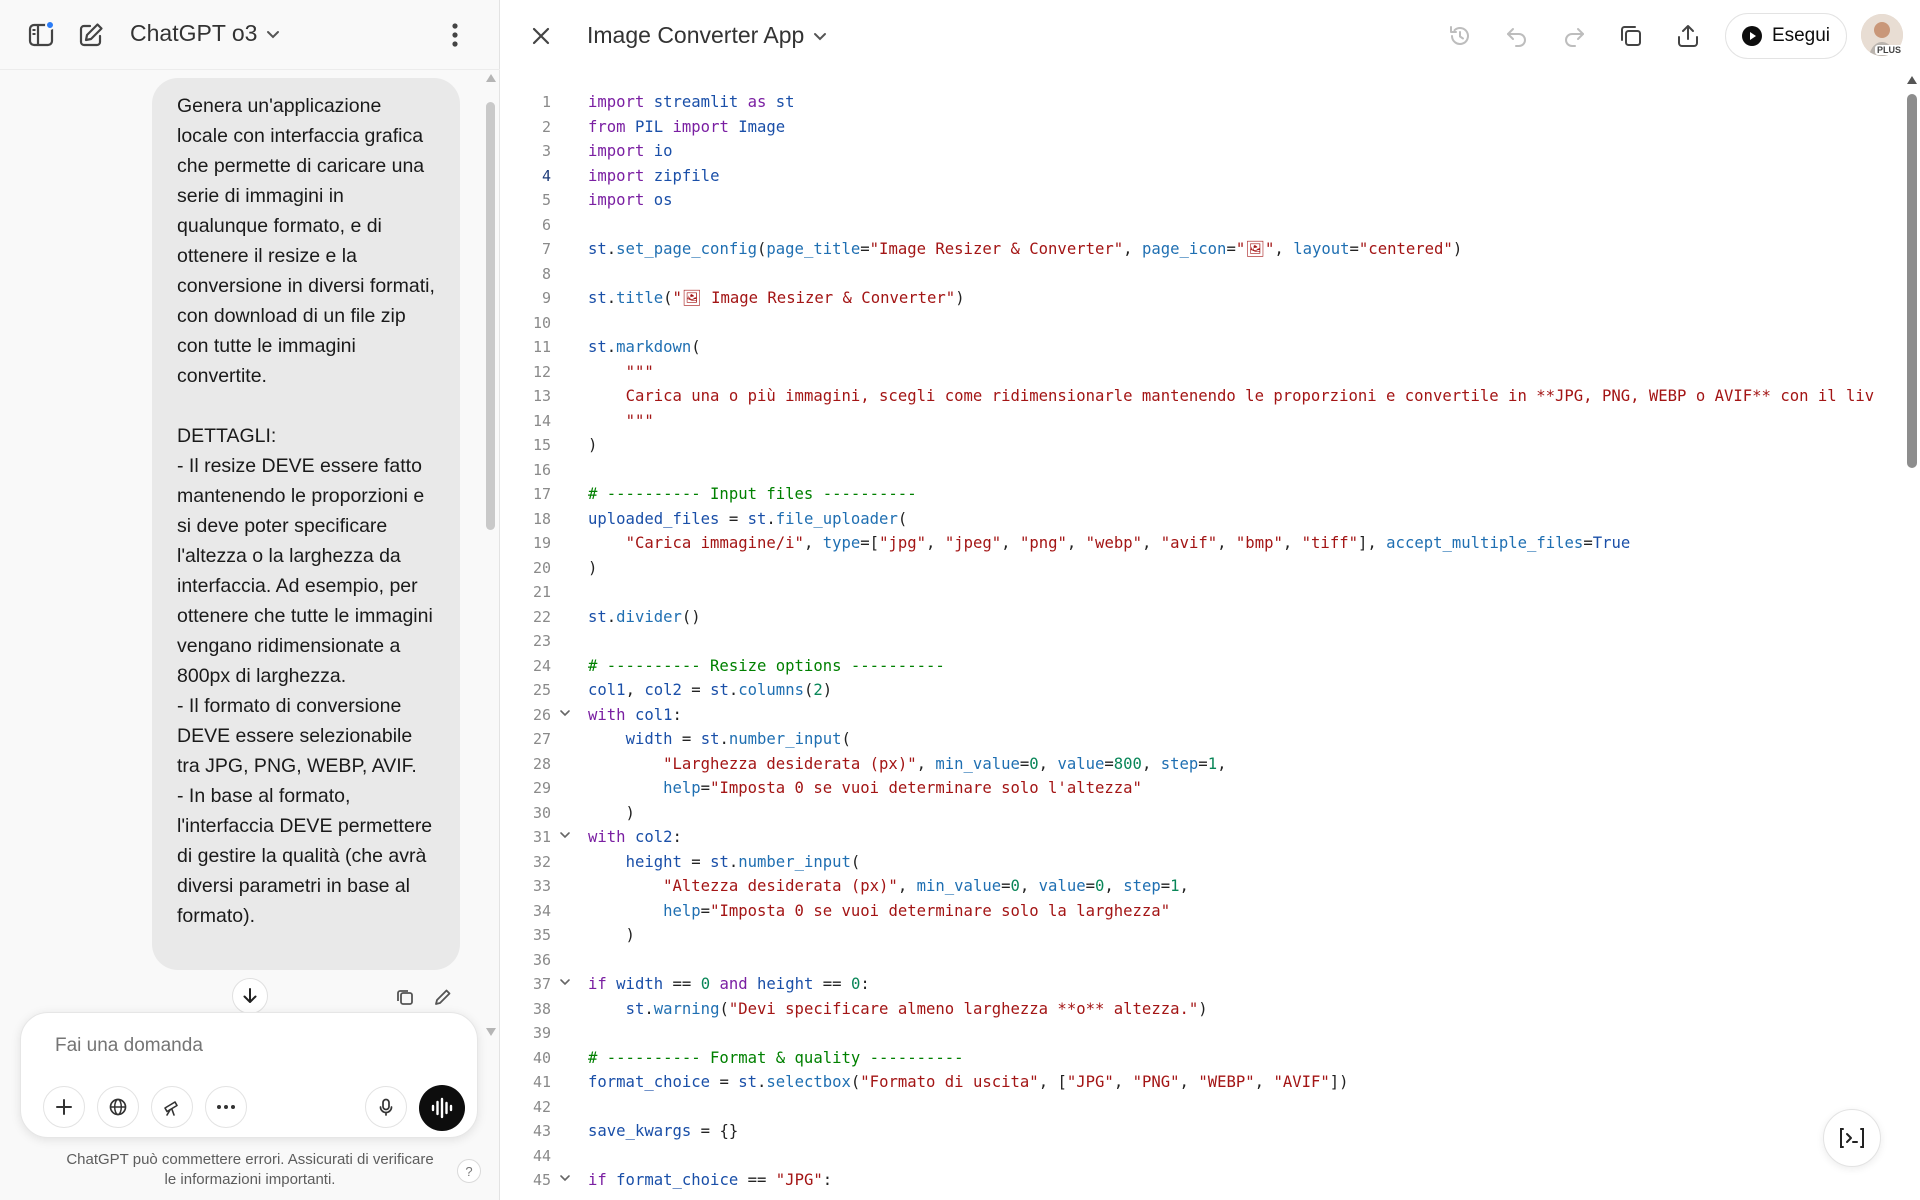  I want to click on run-button: Esegui, so click(1786, 36).